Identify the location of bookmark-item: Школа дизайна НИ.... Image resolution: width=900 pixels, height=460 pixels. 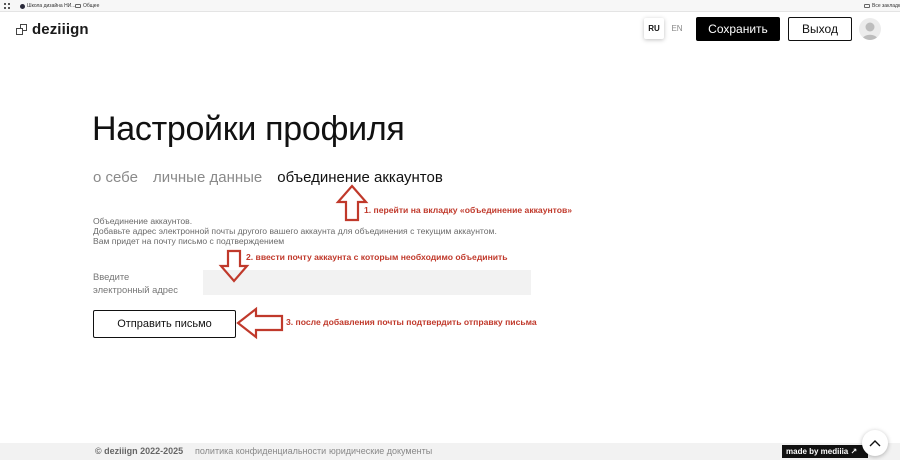
(47, 6).